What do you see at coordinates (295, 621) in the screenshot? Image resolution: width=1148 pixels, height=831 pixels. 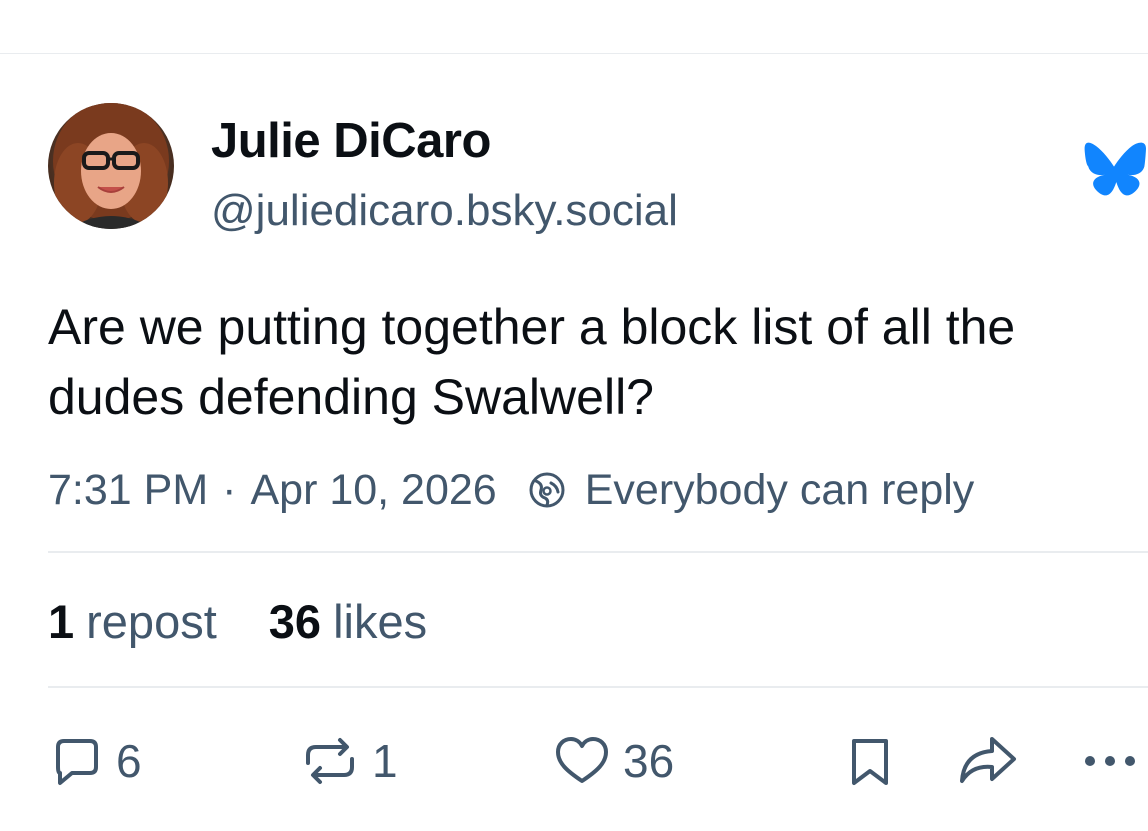 I see `likes-count: 36` at bounding box center [295, 621].